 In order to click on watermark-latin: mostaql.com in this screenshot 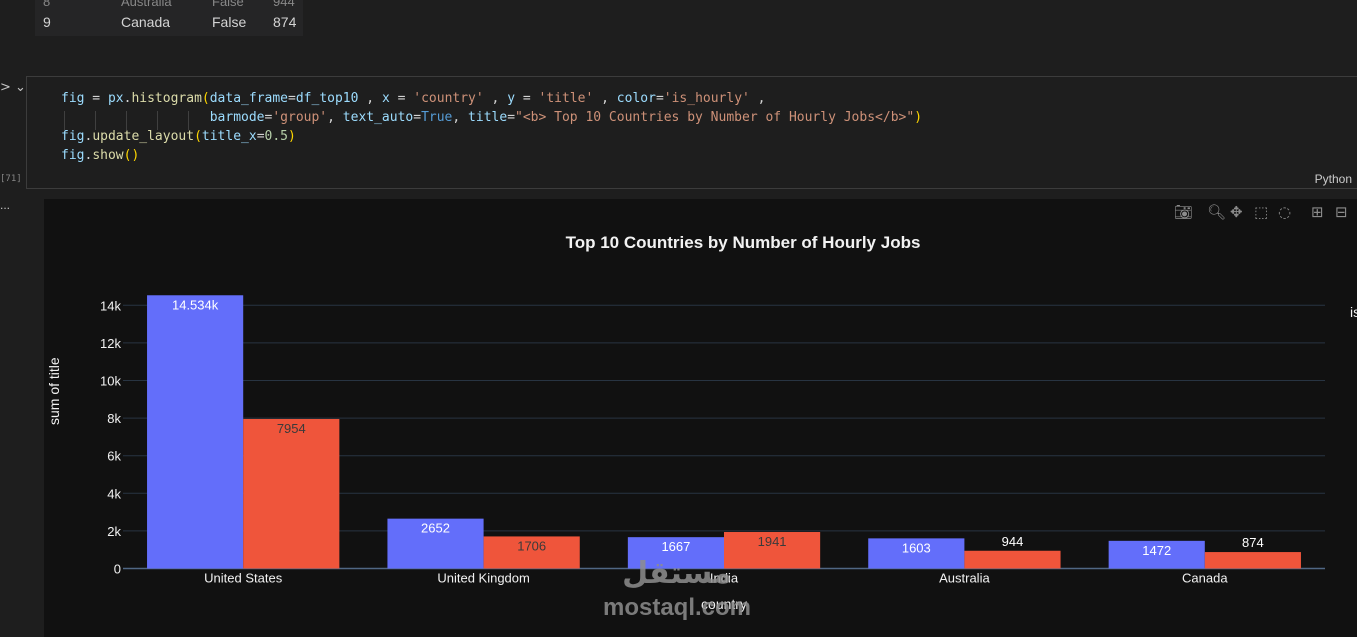, I will do `click(677, 607)`.